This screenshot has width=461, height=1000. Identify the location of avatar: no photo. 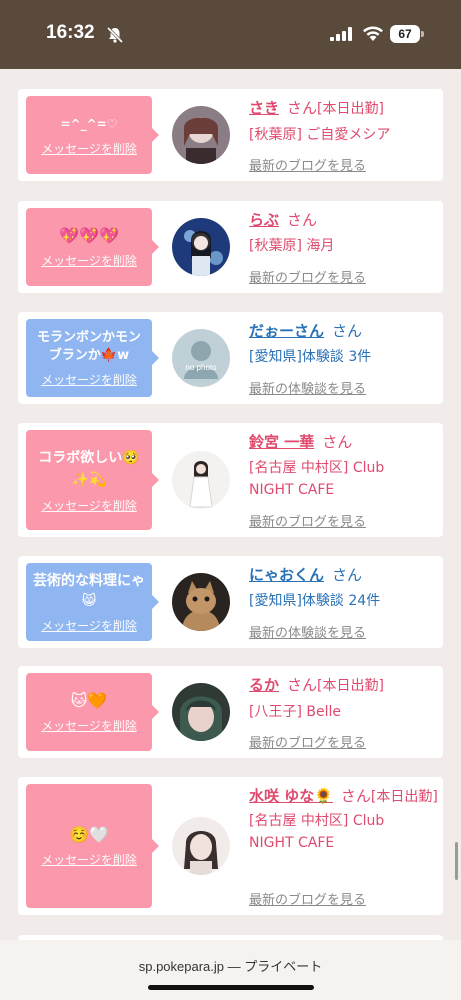
(201, 358).